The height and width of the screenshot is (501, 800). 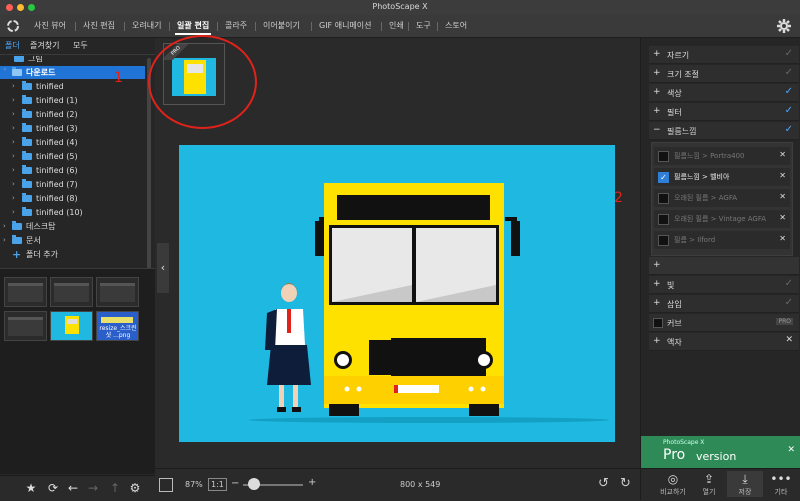 I want to click on section-resize: + 크기 조절 ✓, so click(x=724, y=74).